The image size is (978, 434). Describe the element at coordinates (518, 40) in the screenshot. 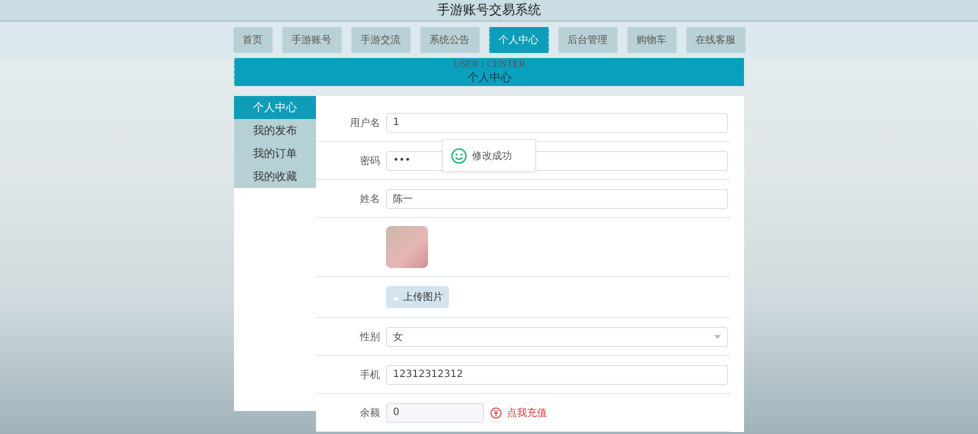

I see `nav-tab: 个人中心` at that location.